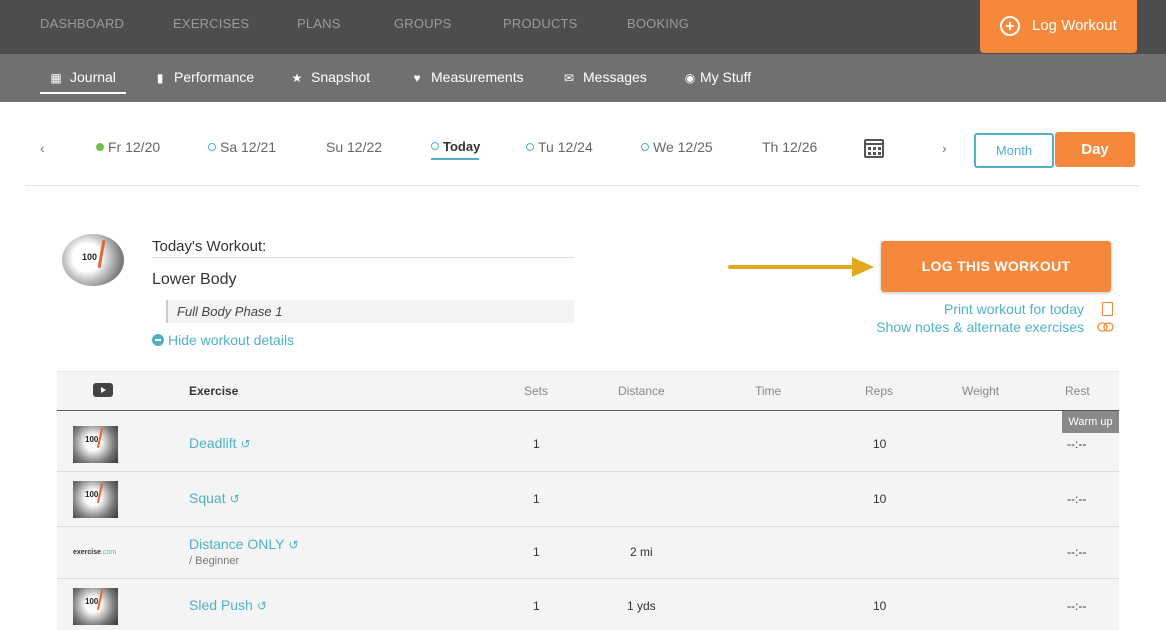 The height and width of the screenshot is (630, 1166). I want to click on completed-dot-icon, so click(100, 147).